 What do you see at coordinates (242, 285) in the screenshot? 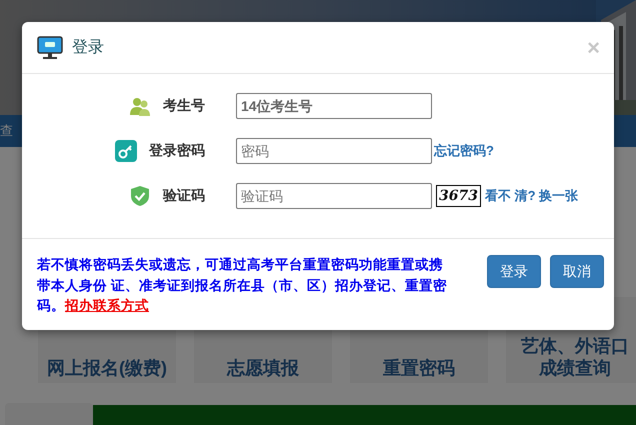
I see `notice-text: 若不慎将密码丢失或遗忘，可通过高考平台重置密码功能重置或携带本人身份 证、准考证到报名所在县（市、区）招办登记、重置密码。招办联系方式` at bounding box center [242, 285].